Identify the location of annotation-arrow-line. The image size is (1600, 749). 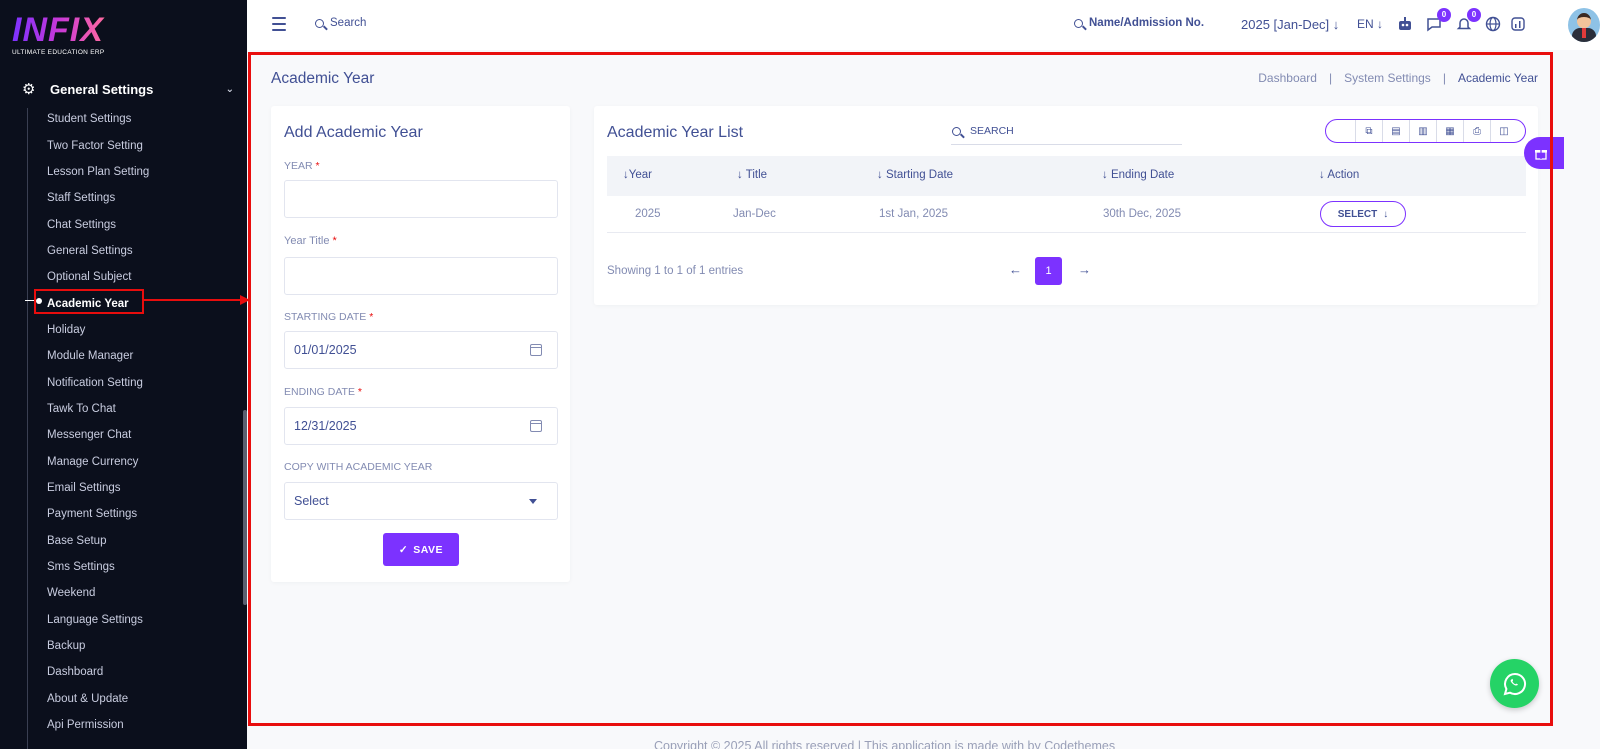
(193, 300).